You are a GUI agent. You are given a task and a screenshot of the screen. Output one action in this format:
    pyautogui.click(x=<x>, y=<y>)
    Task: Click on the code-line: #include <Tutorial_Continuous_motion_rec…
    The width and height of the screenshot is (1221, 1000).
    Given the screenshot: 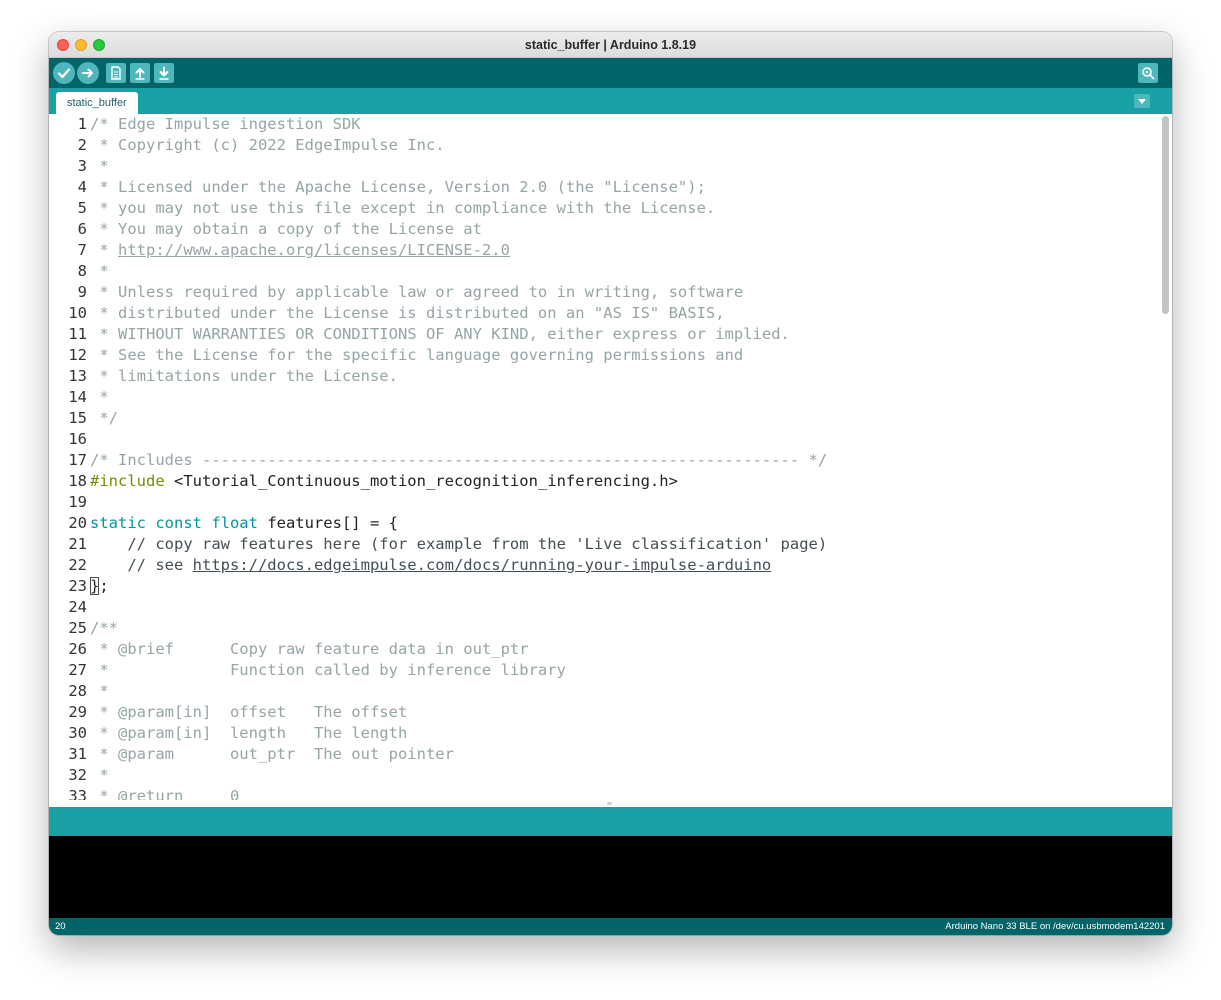 What is the action you would take?
    pyautogui.click(x=384, y=481)
    